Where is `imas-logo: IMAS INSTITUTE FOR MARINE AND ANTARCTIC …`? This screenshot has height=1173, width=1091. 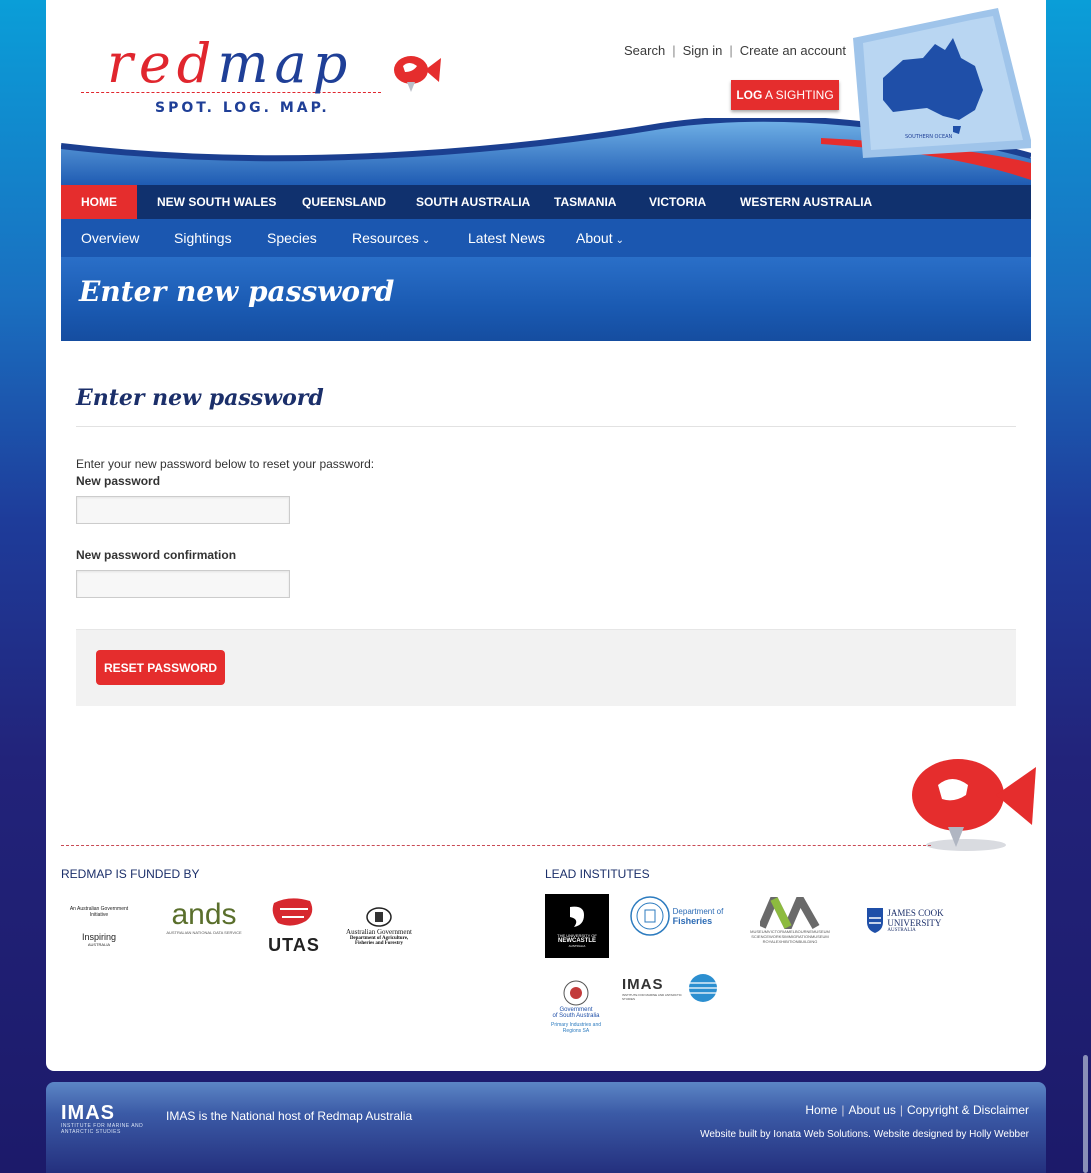
imas-logo: IMAS INSTITUTE FOR MARINE AND ANTARCTIC … is located at coordinates (670, 988).